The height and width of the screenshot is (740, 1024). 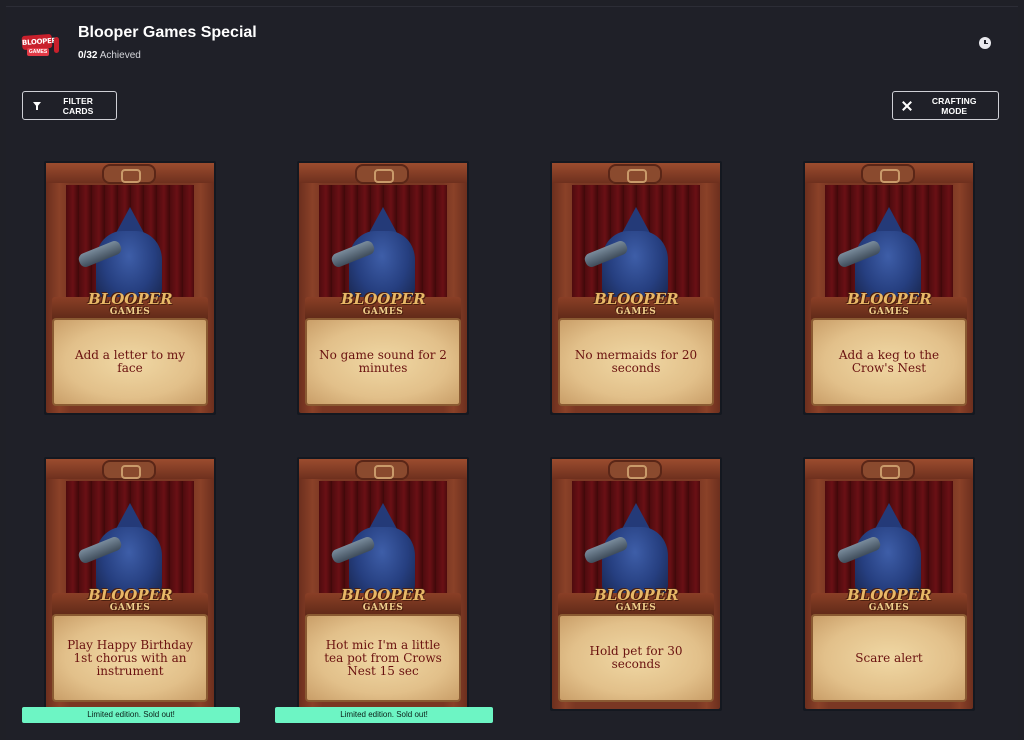 I want to click on achievement-card: BLOOPER GAMES Add a keg to the Crow's Nest, so click(x=889, y=288).